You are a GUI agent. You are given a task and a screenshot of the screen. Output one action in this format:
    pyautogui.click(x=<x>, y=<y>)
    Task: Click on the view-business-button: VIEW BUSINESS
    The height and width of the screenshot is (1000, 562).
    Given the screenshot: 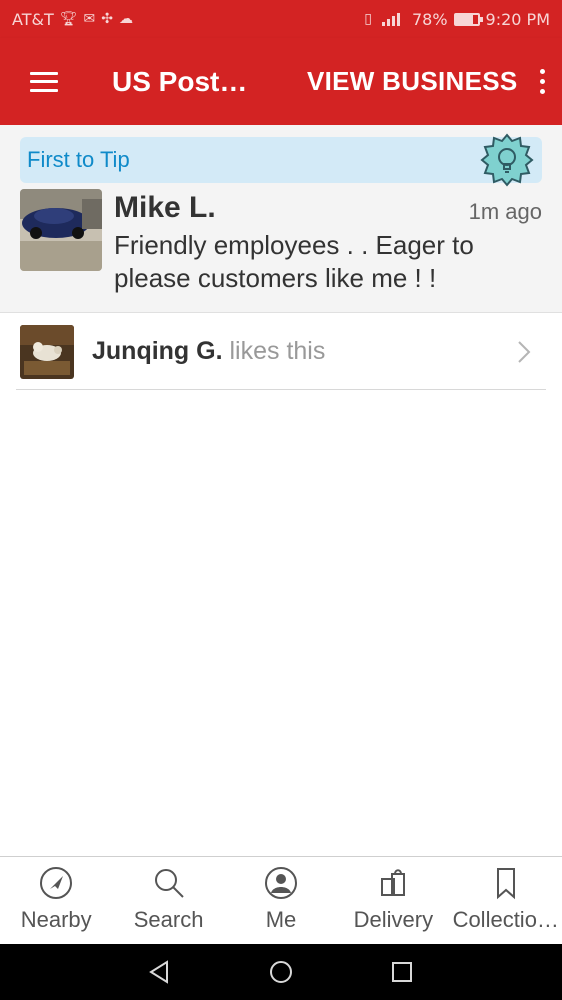 What is the action you would take?
    pyautogui.click(x=412, y=81)
    